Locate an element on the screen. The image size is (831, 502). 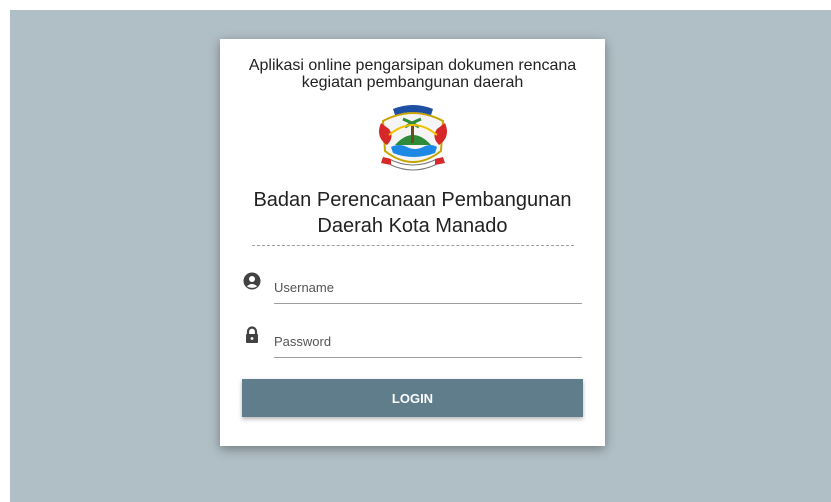
divider is located at coordinates (413, 245).